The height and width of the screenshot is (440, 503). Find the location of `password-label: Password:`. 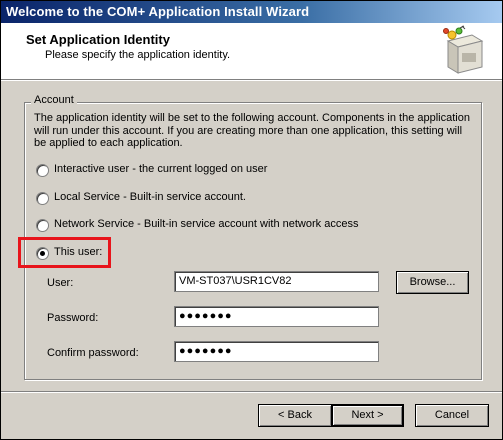

password-label: Password: is located at coordinates (73, 318).